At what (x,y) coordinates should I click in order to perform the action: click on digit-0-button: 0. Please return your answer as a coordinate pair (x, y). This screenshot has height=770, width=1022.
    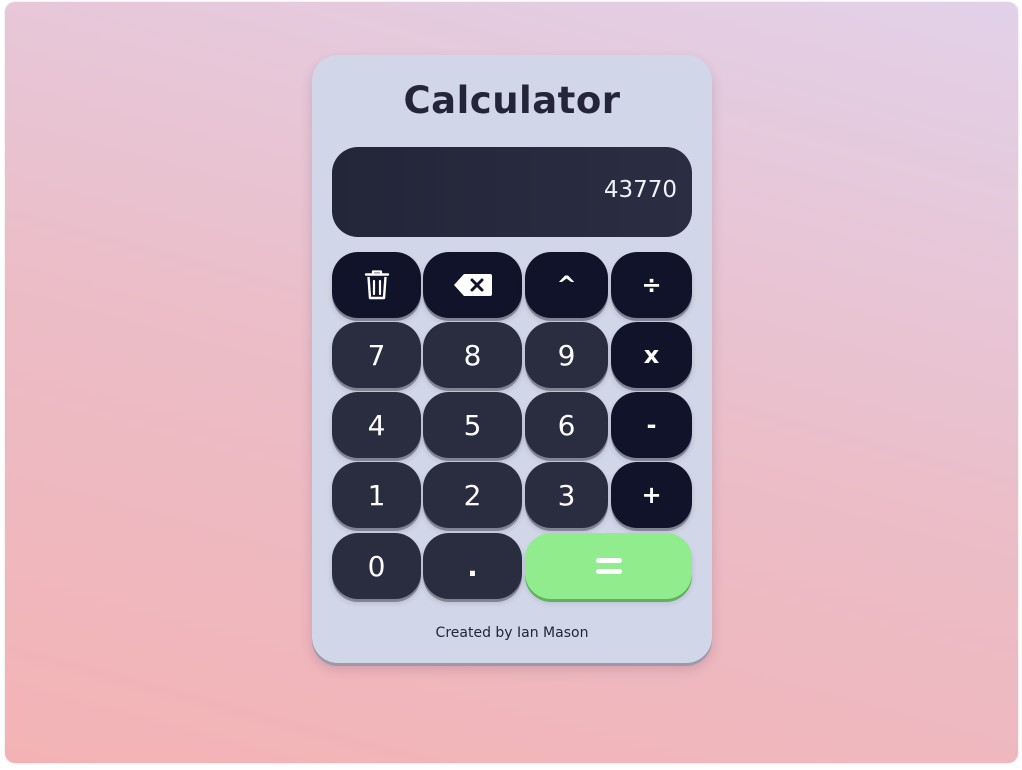
    Looking at the image, I should click on (376, 566).